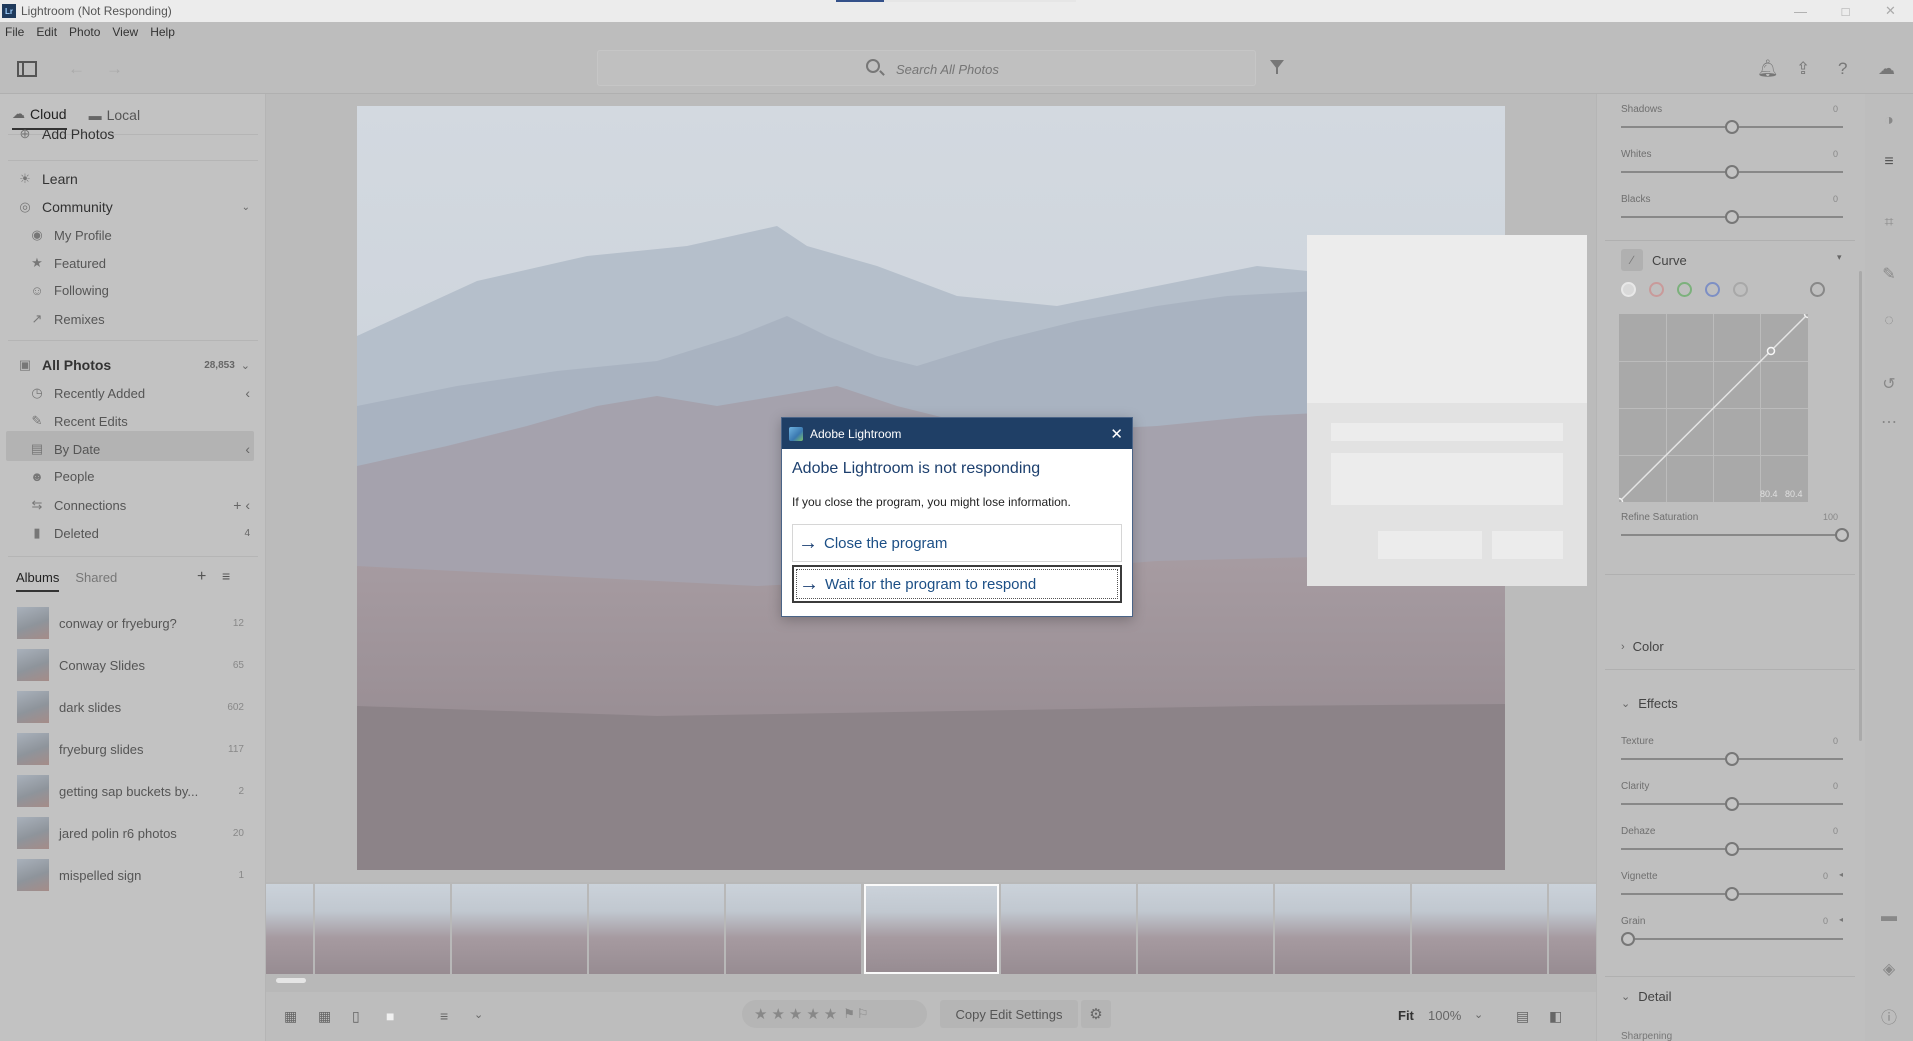  I want to click on detail-view-icon: ■, so click(395, 1016).